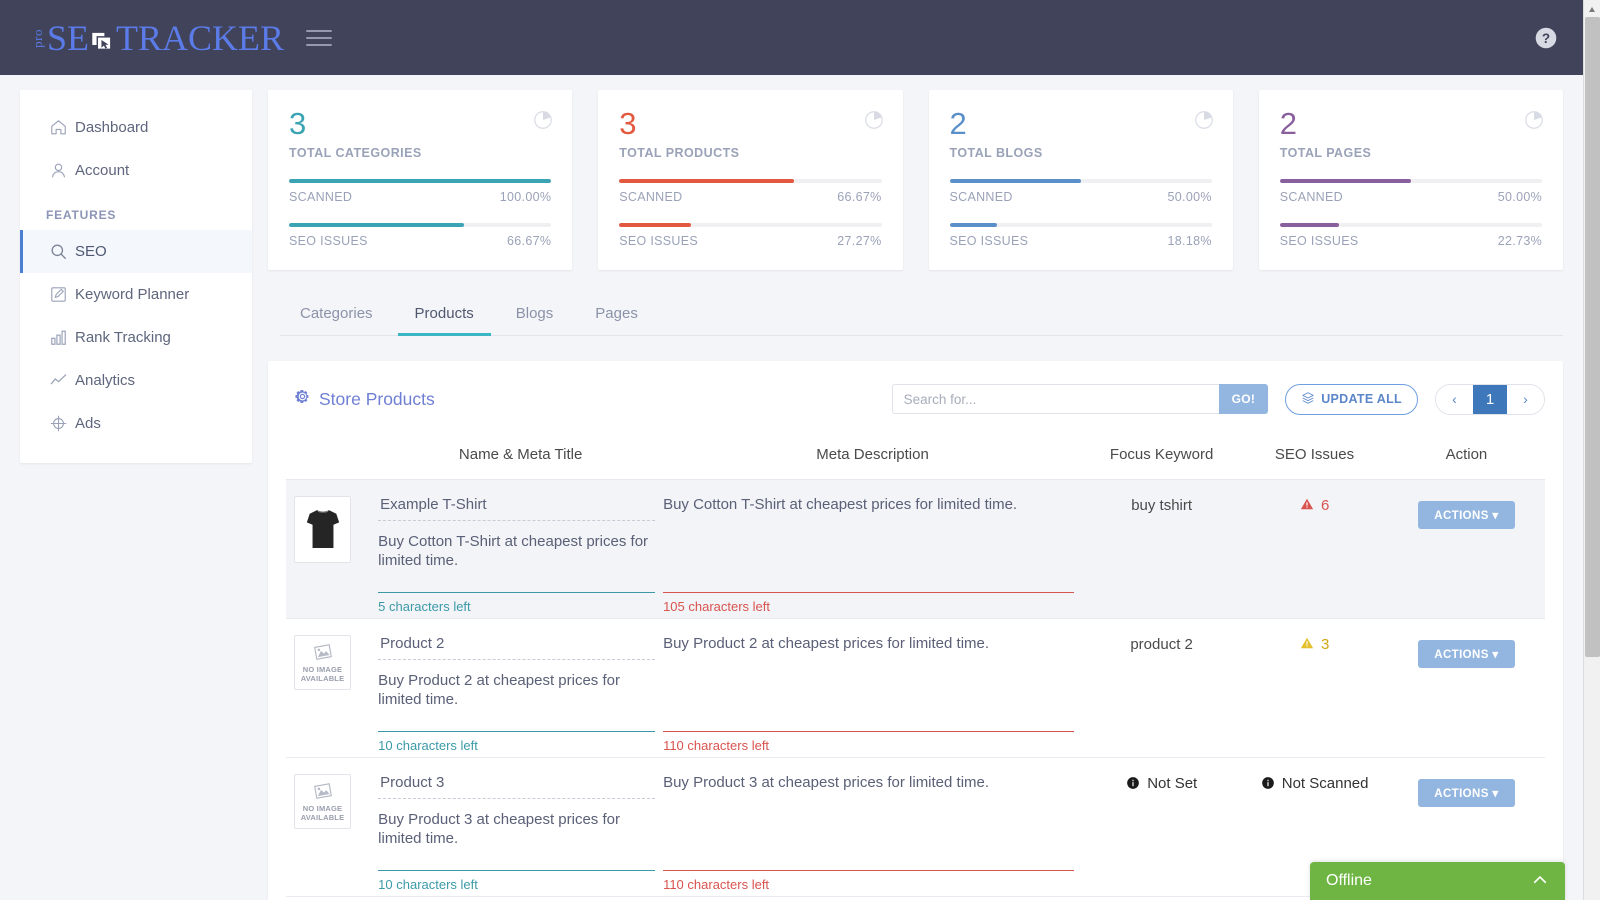 The image size is (1600, 900). Describe the element at coordinates (136, 294) in the screenshot. I see `sidebar-item-keyword-planner: Keyword Planner` at that location.